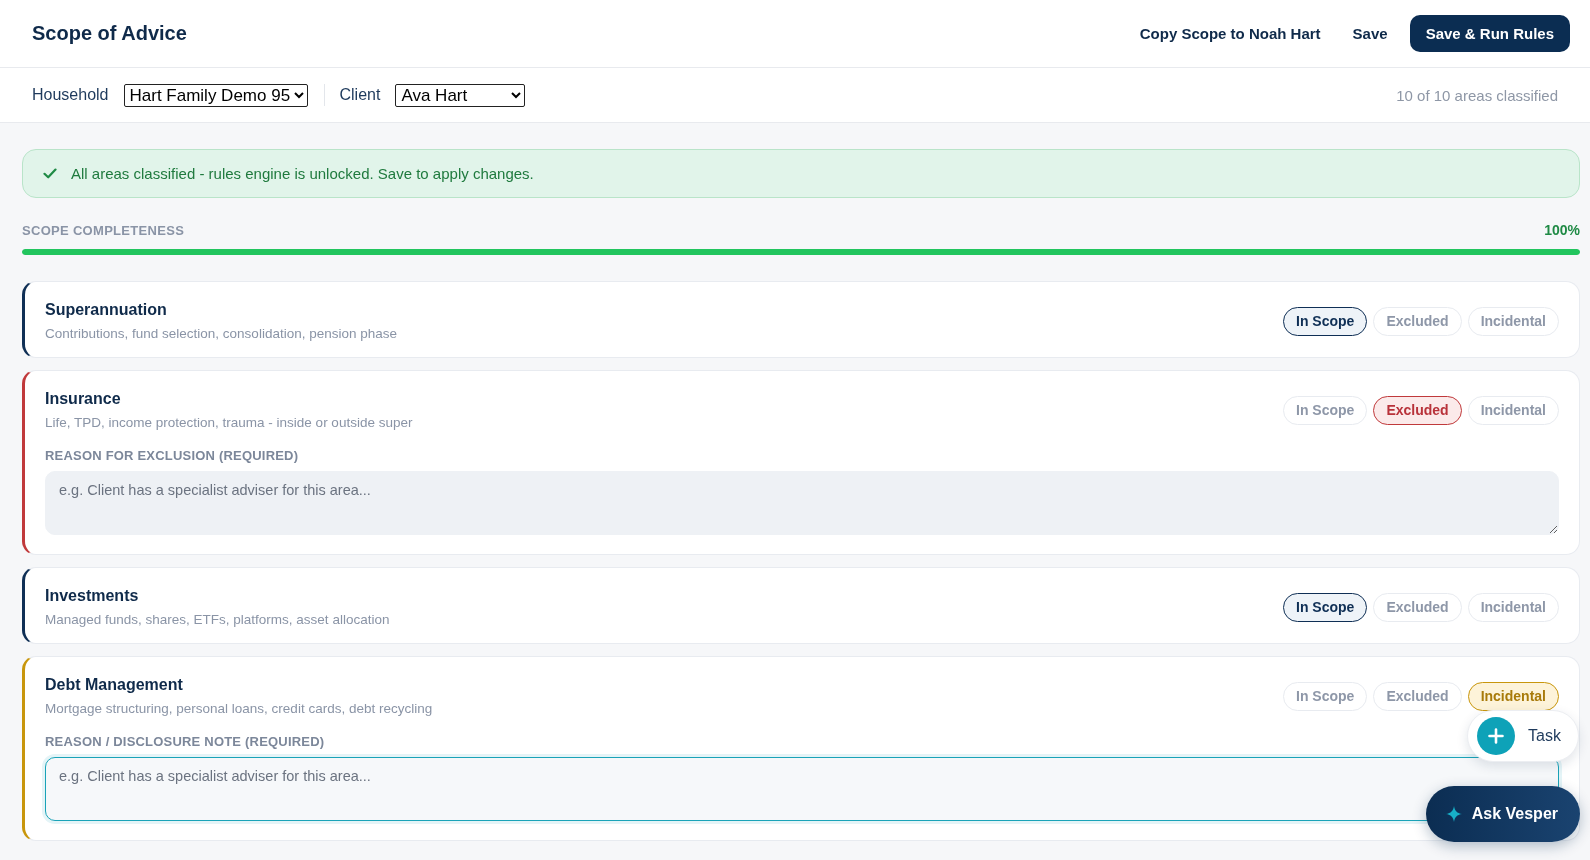 The width and height of the screenshot is (1590, 860). I want to click on area-description: Mortgage structuring, personal loans, credit cards, debt recycling, so click(239, 708).